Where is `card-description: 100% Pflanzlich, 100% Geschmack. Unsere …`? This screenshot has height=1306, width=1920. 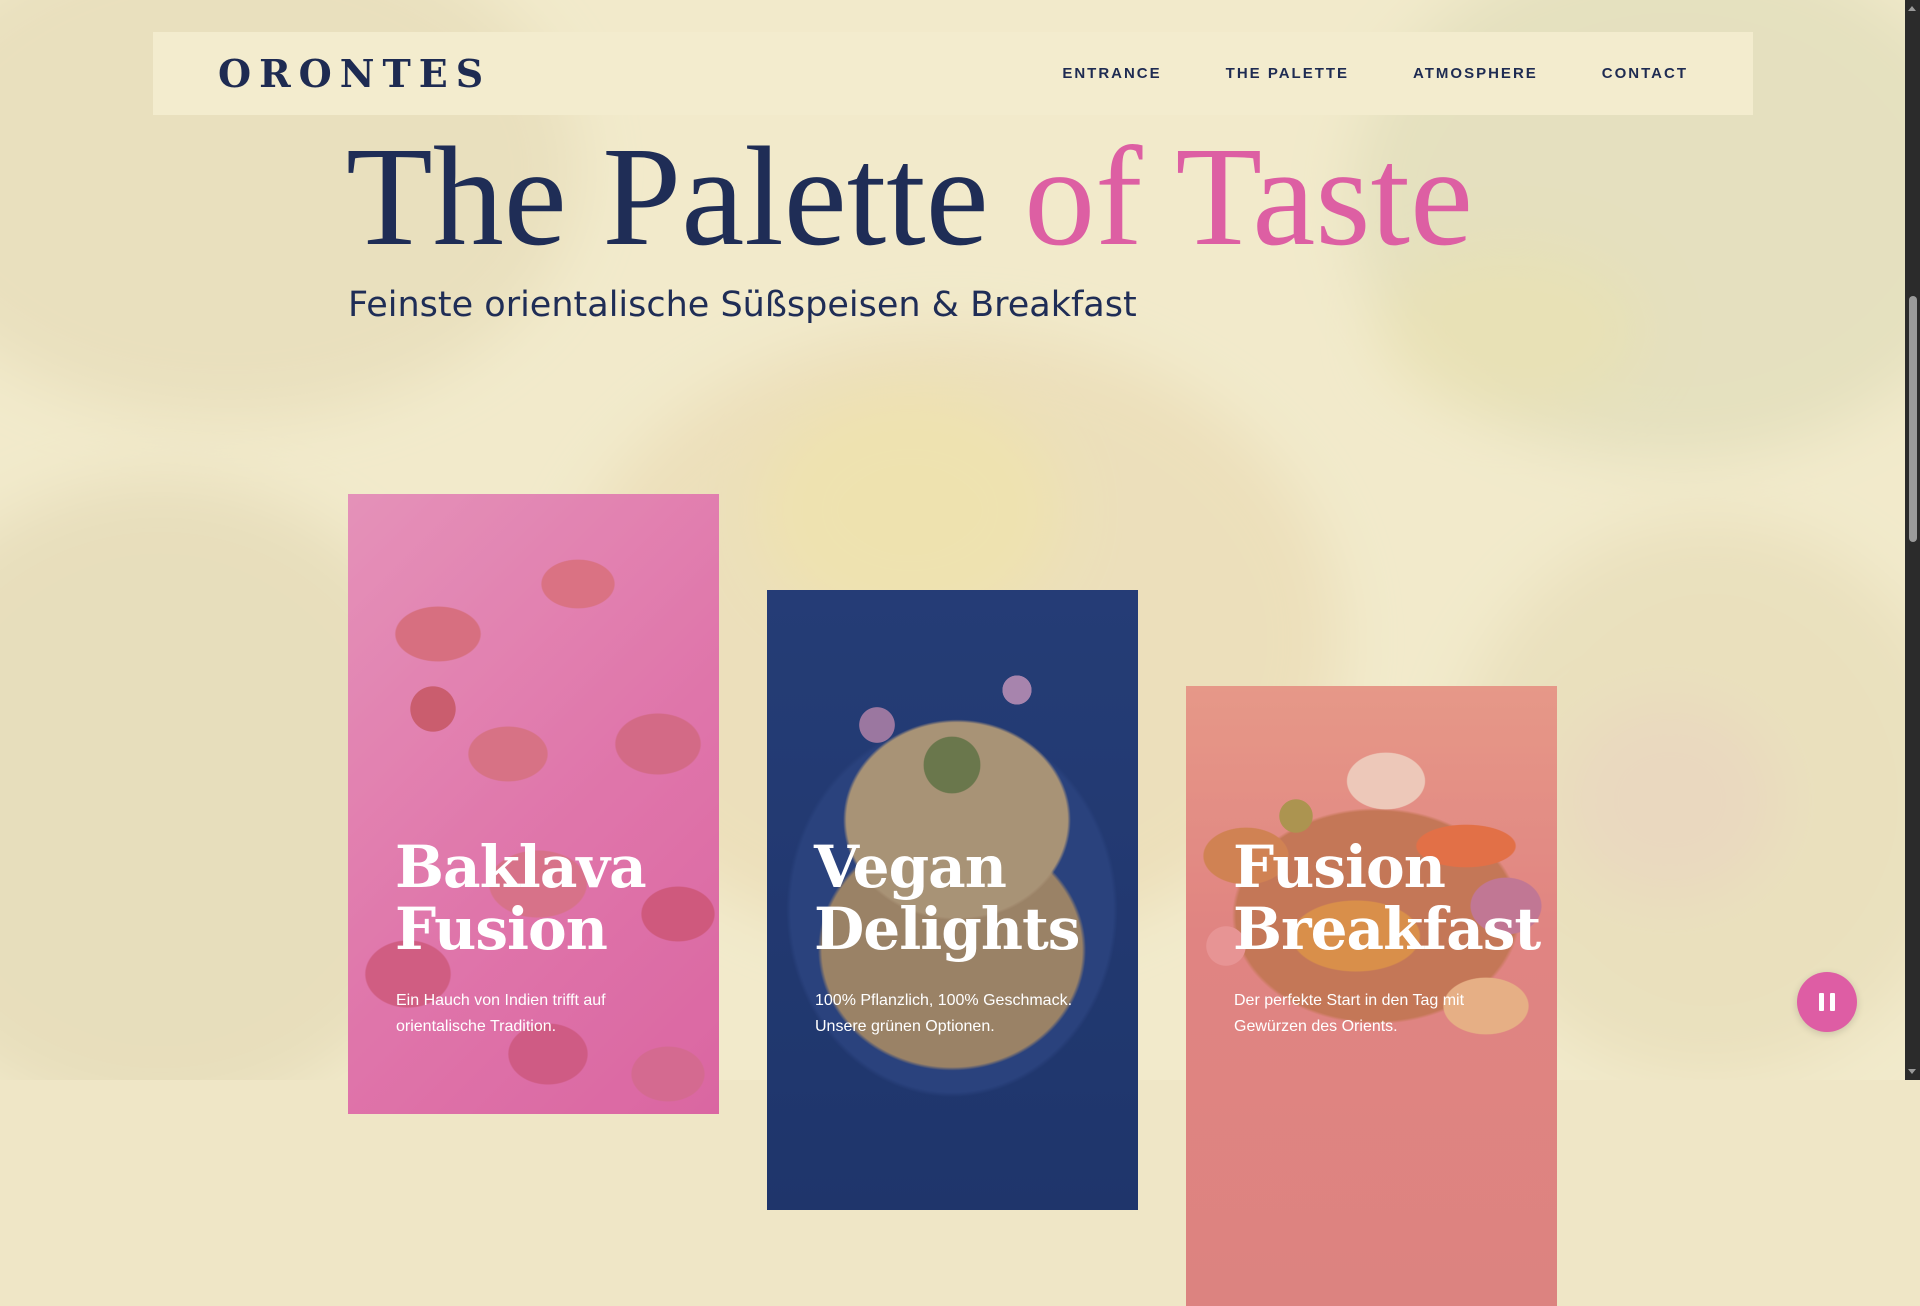 card-description: 100% Pflanzlich, 100% Geschmack. Unsere … is located at coordinates (944, 1013).